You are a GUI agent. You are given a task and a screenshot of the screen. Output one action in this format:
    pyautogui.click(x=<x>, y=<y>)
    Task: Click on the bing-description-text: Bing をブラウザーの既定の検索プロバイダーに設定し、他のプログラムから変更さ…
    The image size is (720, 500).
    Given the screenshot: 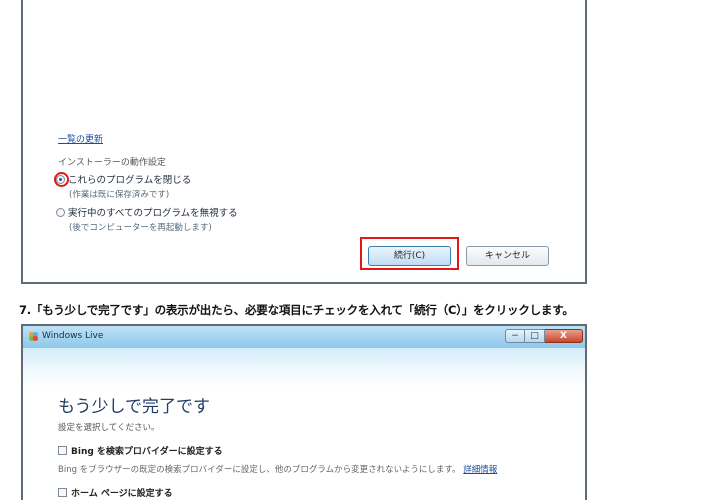 What is the action you would take?
    pyautogui.click(x=259, y=470)
    